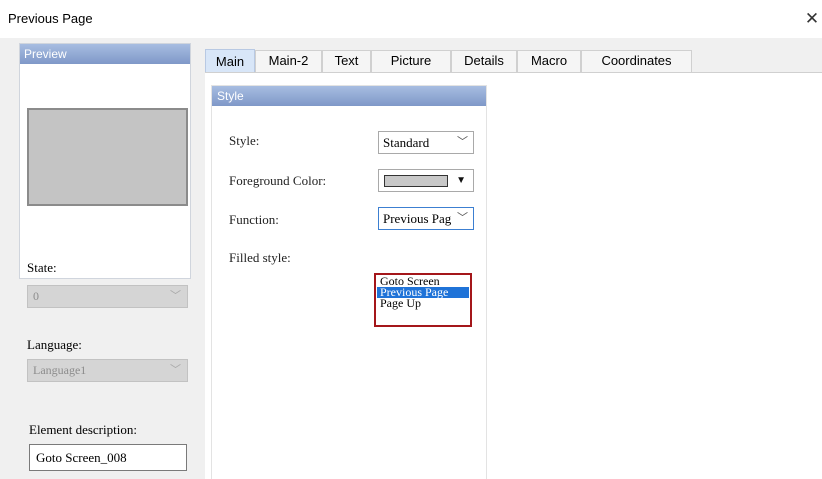  Describe the element at coordinates (50, 18) in the screenshot. I see `window-title: Previous Page` at that location.